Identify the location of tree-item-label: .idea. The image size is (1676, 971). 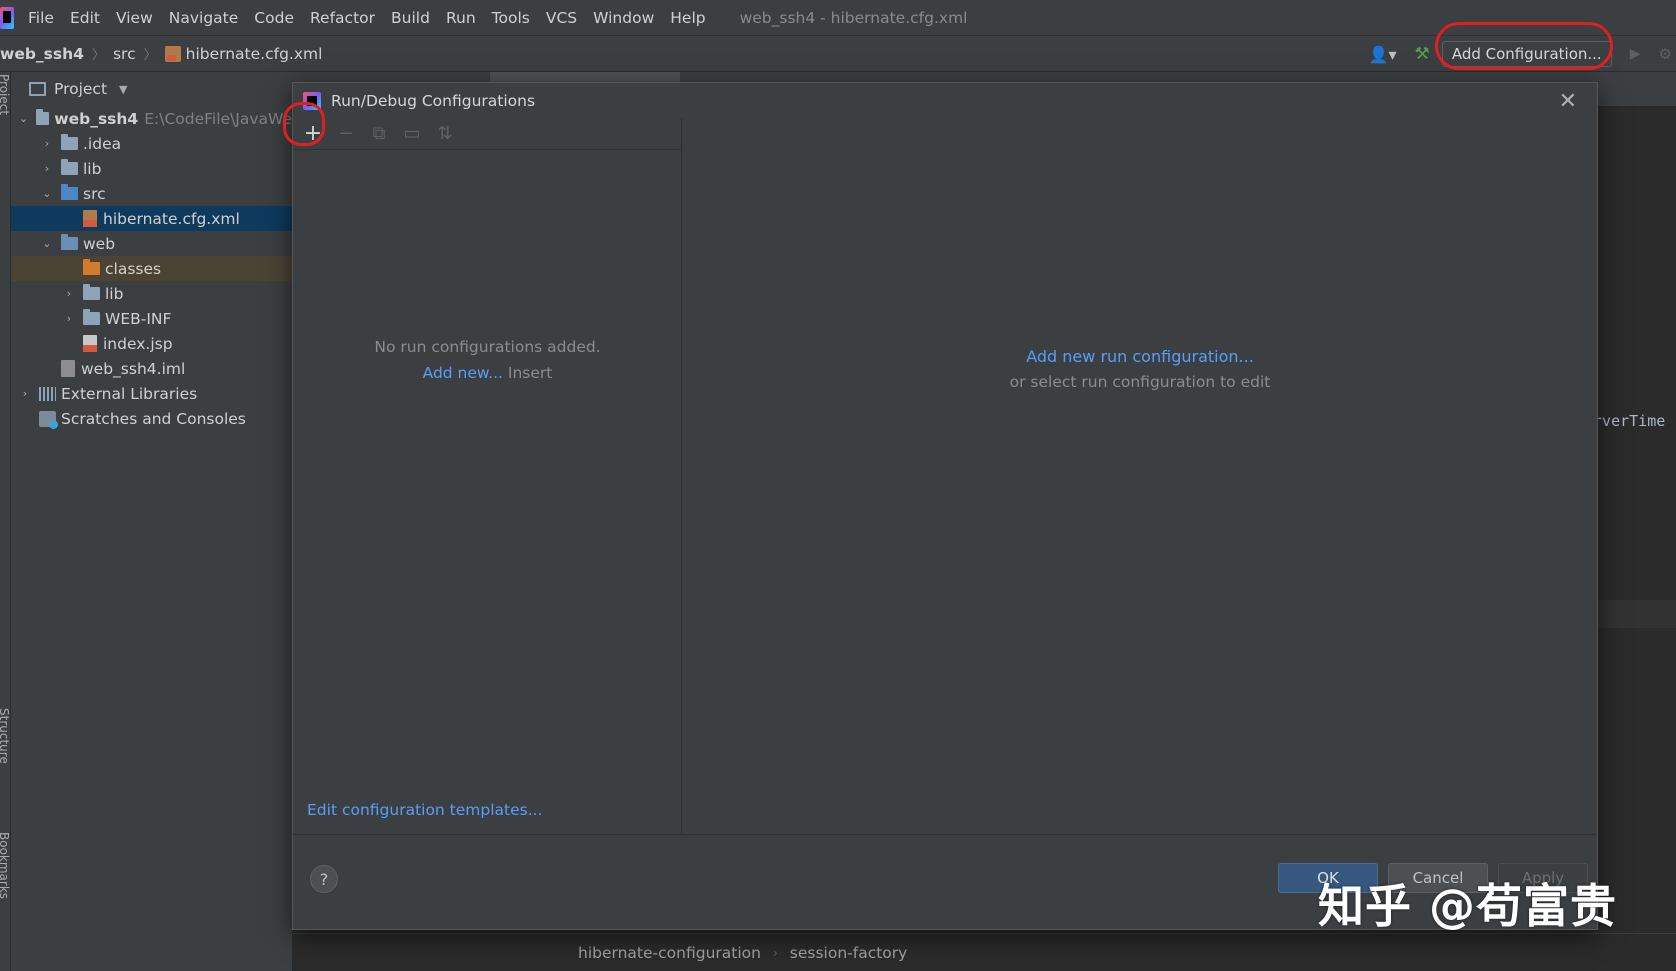
(102, 143).